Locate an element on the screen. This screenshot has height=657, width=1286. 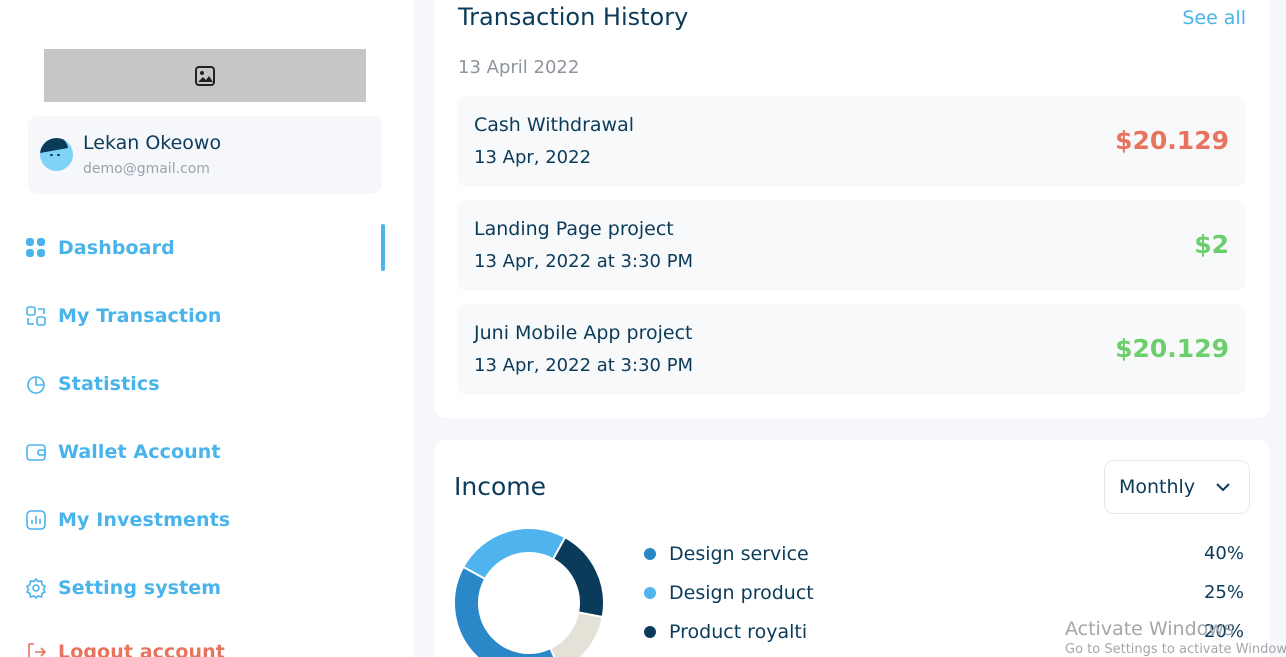
sidebar-item-dashboard: Dashboard is located at coordinates (207, 248).